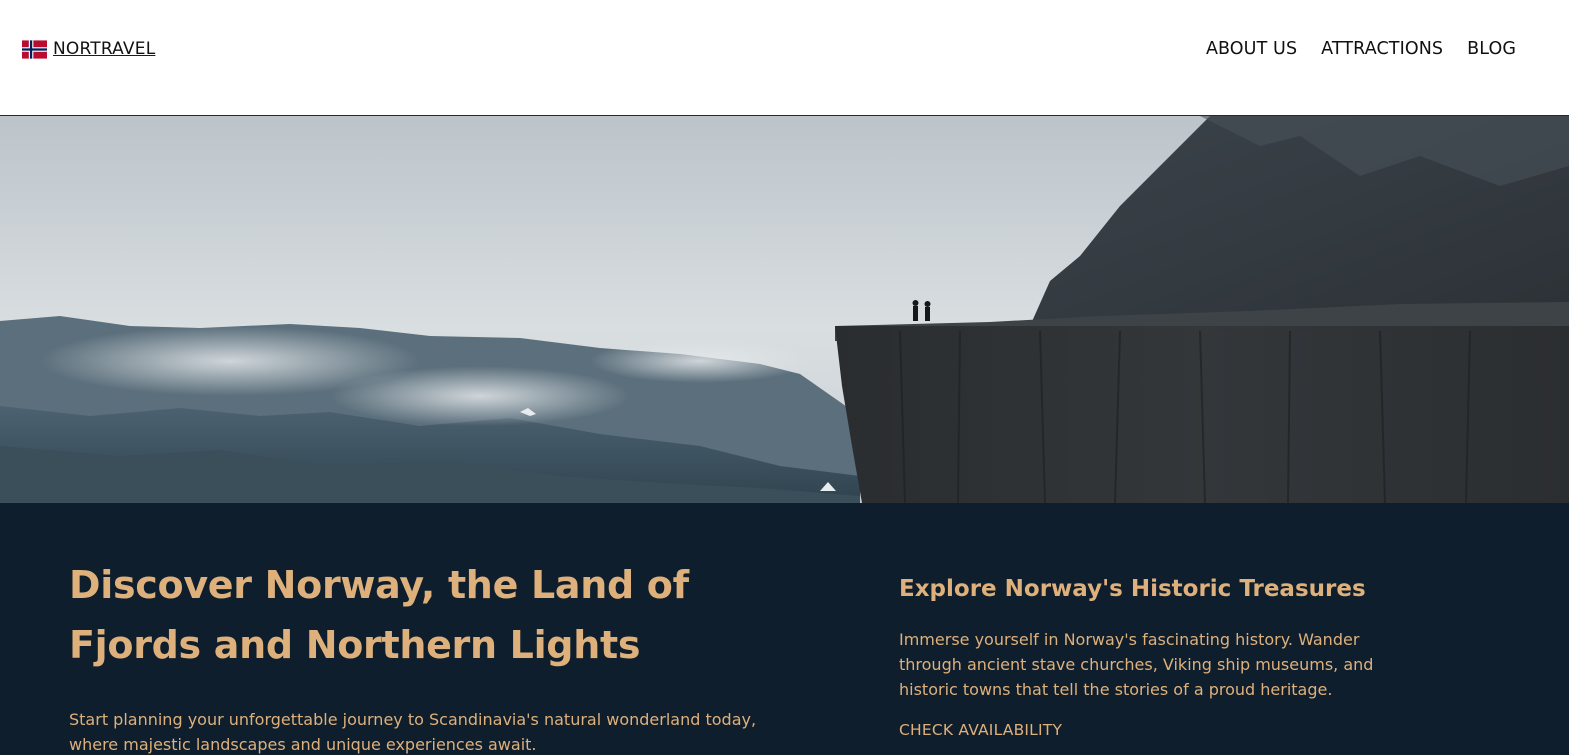 The height and width of the screenshot is (755, 1569). I want to click on brand-logo: NORTRAVEL, so click(88, 49).